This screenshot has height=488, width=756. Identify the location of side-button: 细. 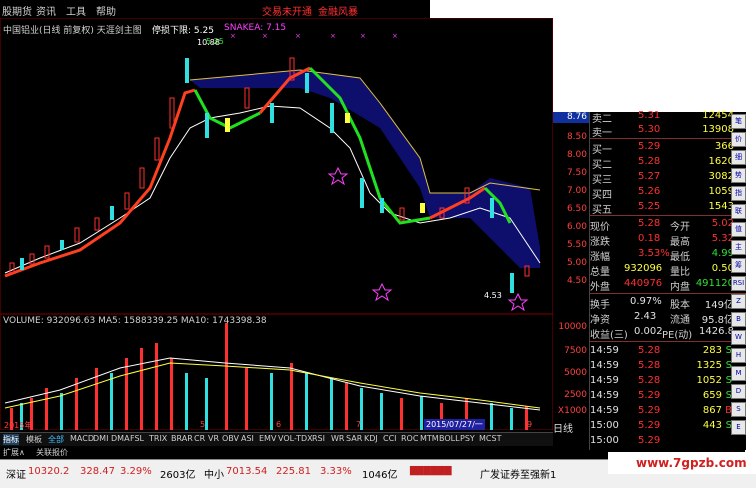
(738, 157).